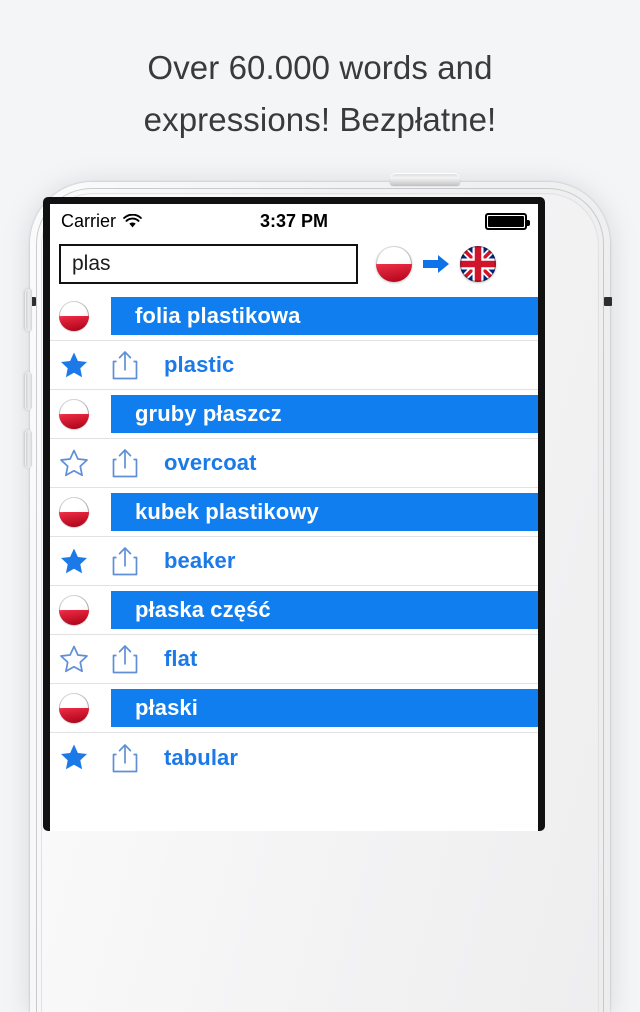 Image resolution: width=640 pixels, height=1012 pixels. What do you see at coordinates (324, 708) in the screenshot?
I see `source-word: płaski` at bounding box center [324, 708].